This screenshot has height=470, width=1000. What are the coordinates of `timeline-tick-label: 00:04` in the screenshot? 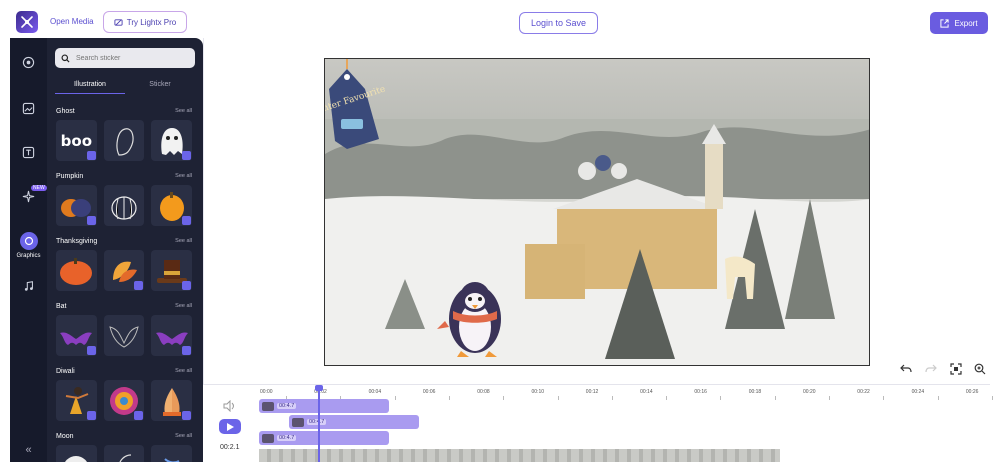 It's located at (375, 392).